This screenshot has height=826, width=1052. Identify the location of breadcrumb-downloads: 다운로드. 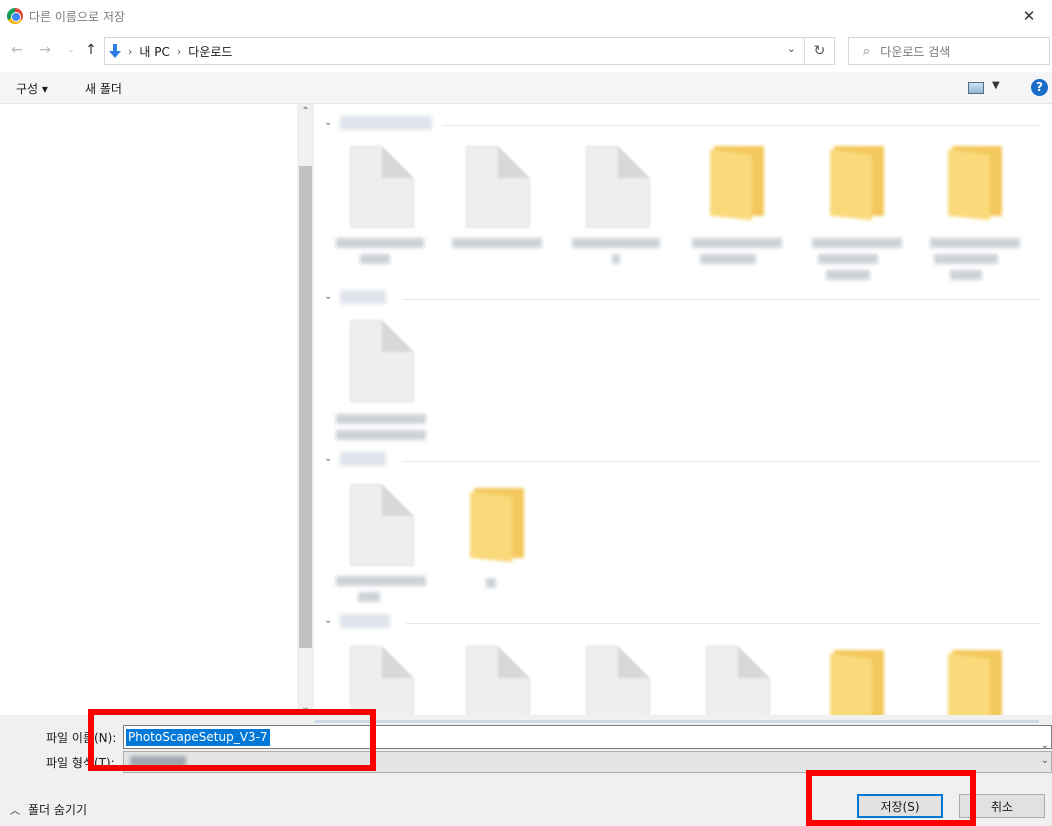
(210, 51).